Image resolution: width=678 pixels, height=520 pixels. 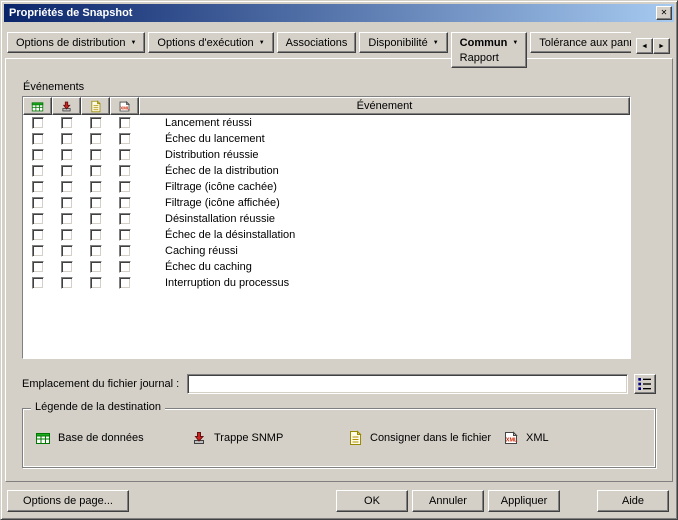 I want to click on help-button: Aide, so click(x=633, y=501).